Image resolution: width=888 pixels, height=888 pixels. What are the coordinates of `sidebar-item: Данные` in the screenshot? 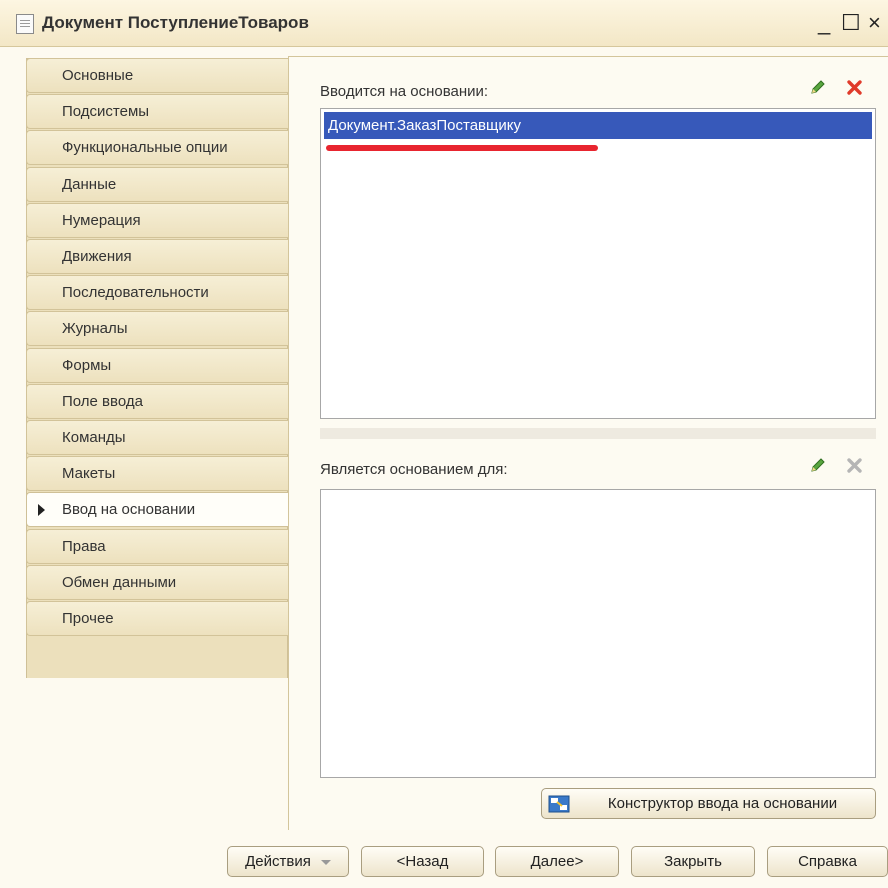 It's located at (157, 184).